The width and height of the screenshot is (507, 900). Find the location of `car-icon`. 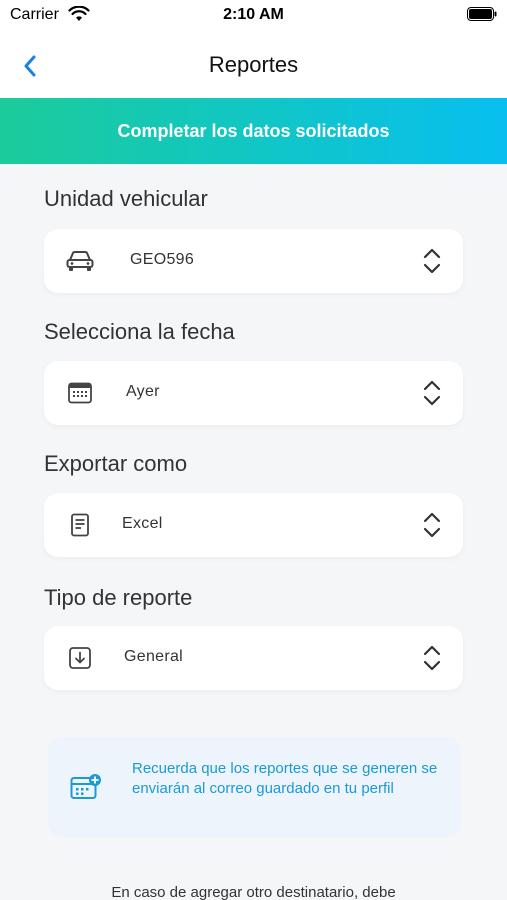

car-icon is located at coordinates (80, 261).